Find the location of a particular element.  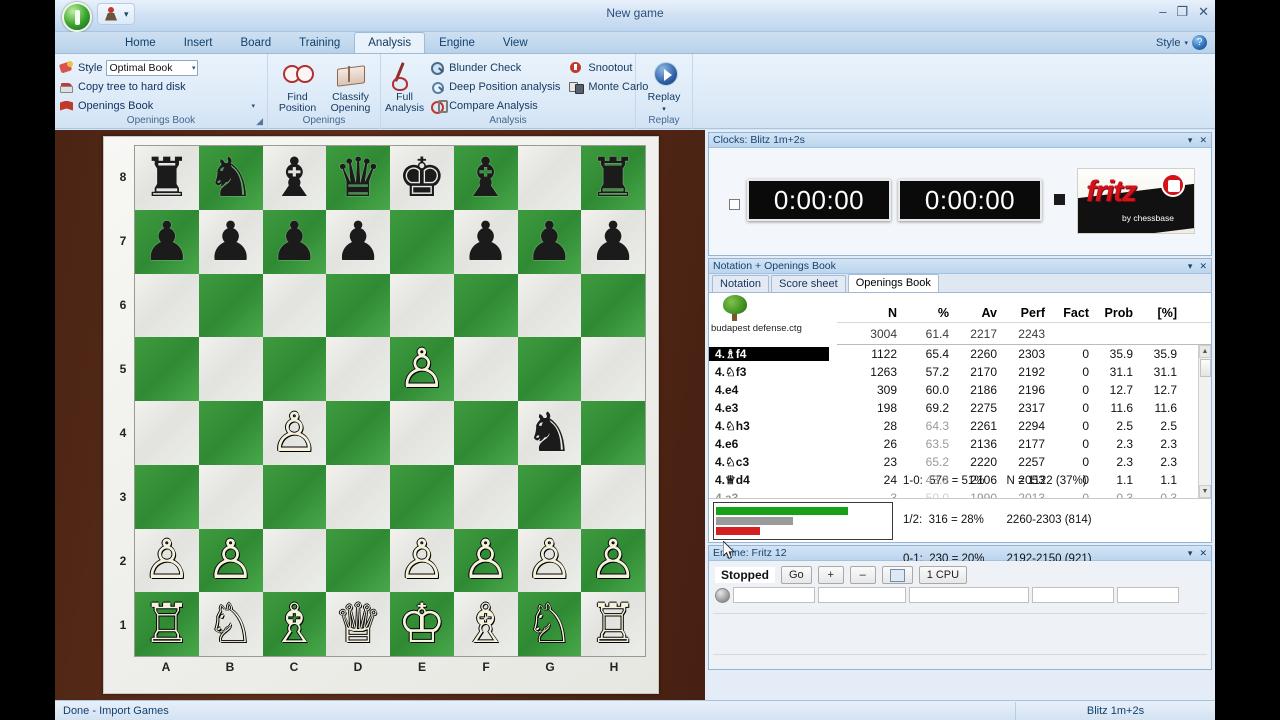

blunder-check-button: Blunder Check is located at coordinates (495, 68).